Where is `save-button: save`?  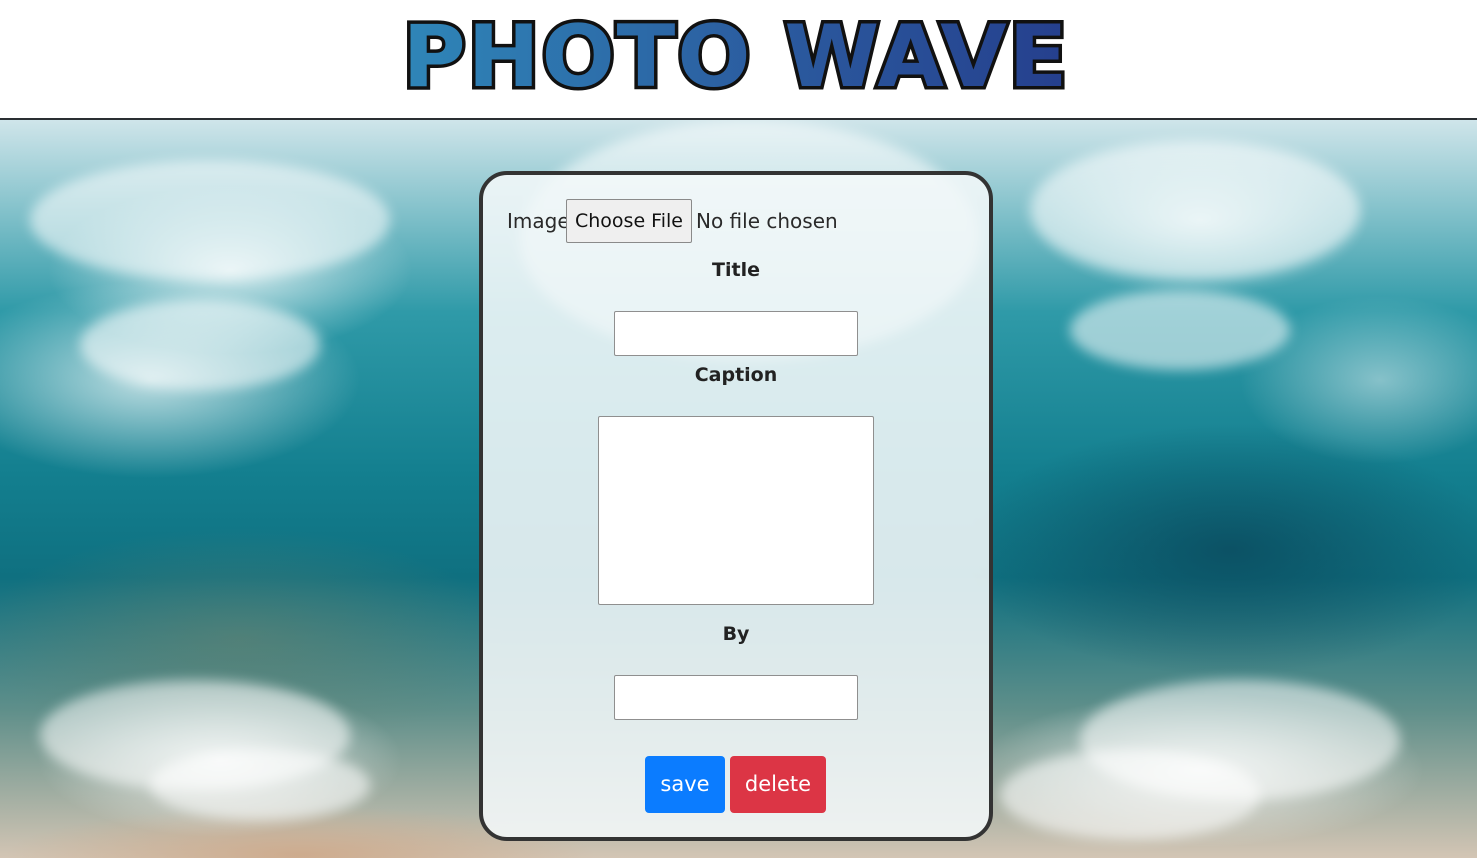
save-button: save is located at coordinates (685, 784).